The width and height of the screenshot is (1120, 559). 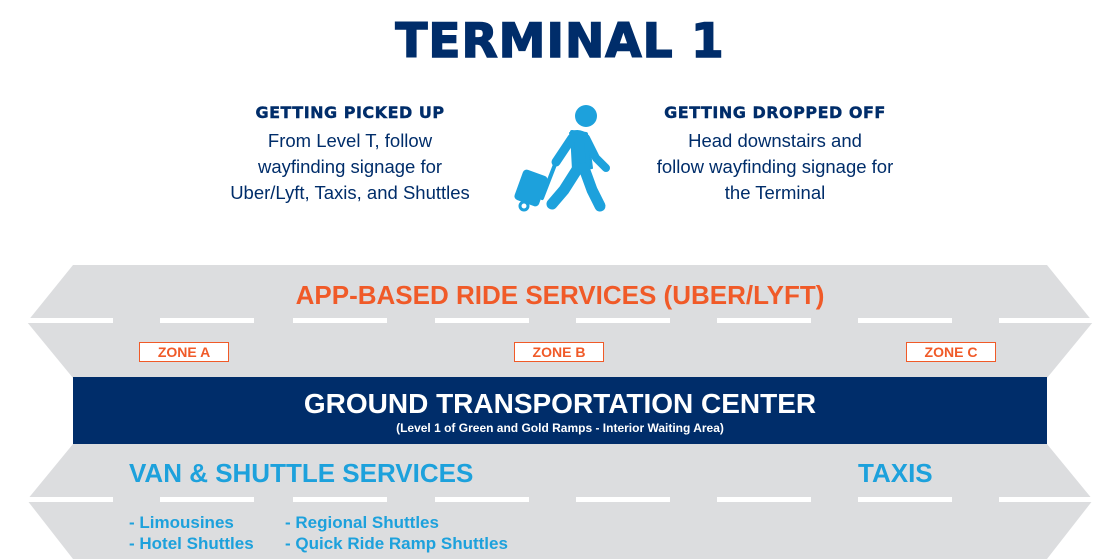 What do you see at coordinates (396, 543) in the screenshot?
I see `list-item: - Quick Ride Ramp Shuttles` at bounding box center [396, 543].